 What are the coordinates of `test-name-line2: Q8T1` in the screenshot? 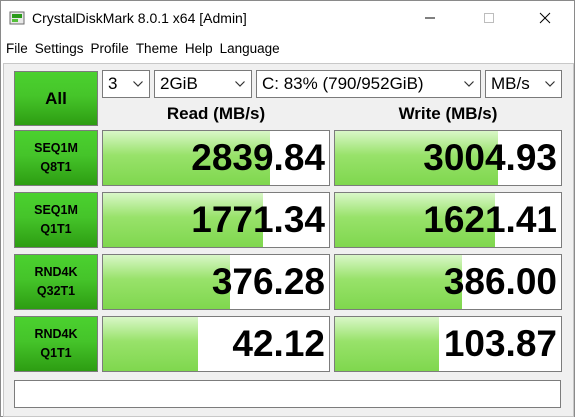 It's located at (56, 167).